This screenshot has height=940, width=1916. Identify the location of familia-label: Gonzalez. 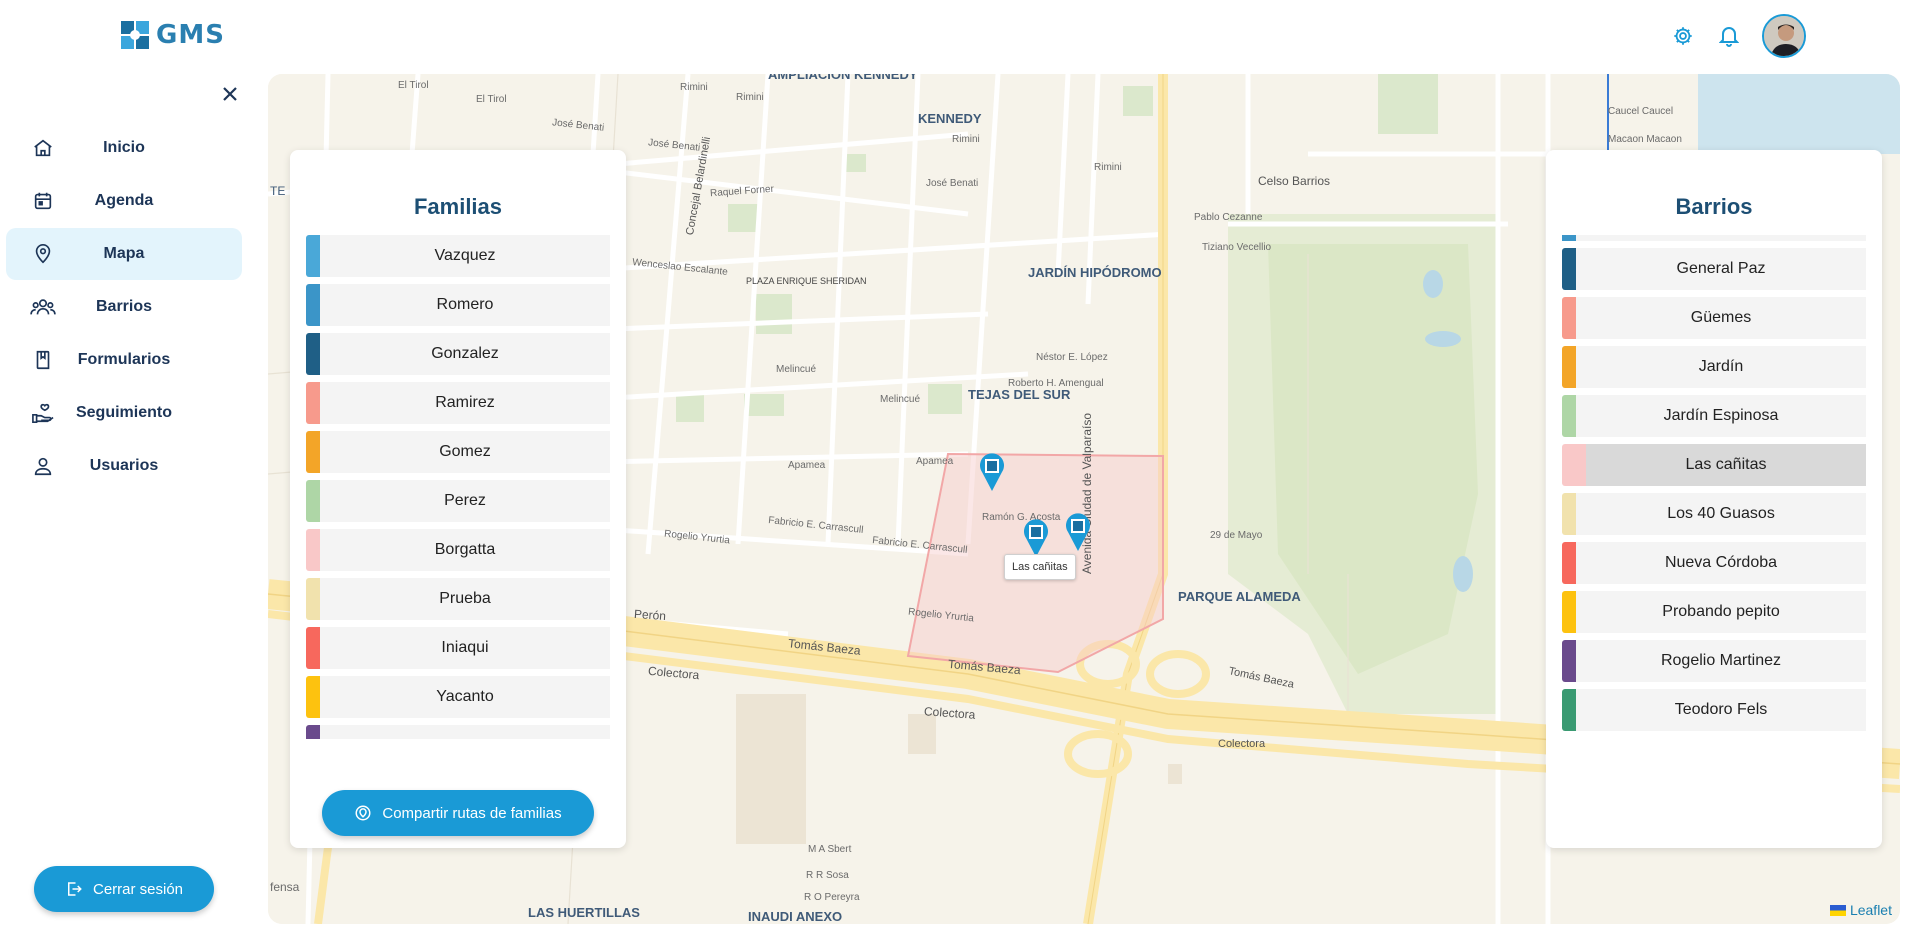
(465, 354).